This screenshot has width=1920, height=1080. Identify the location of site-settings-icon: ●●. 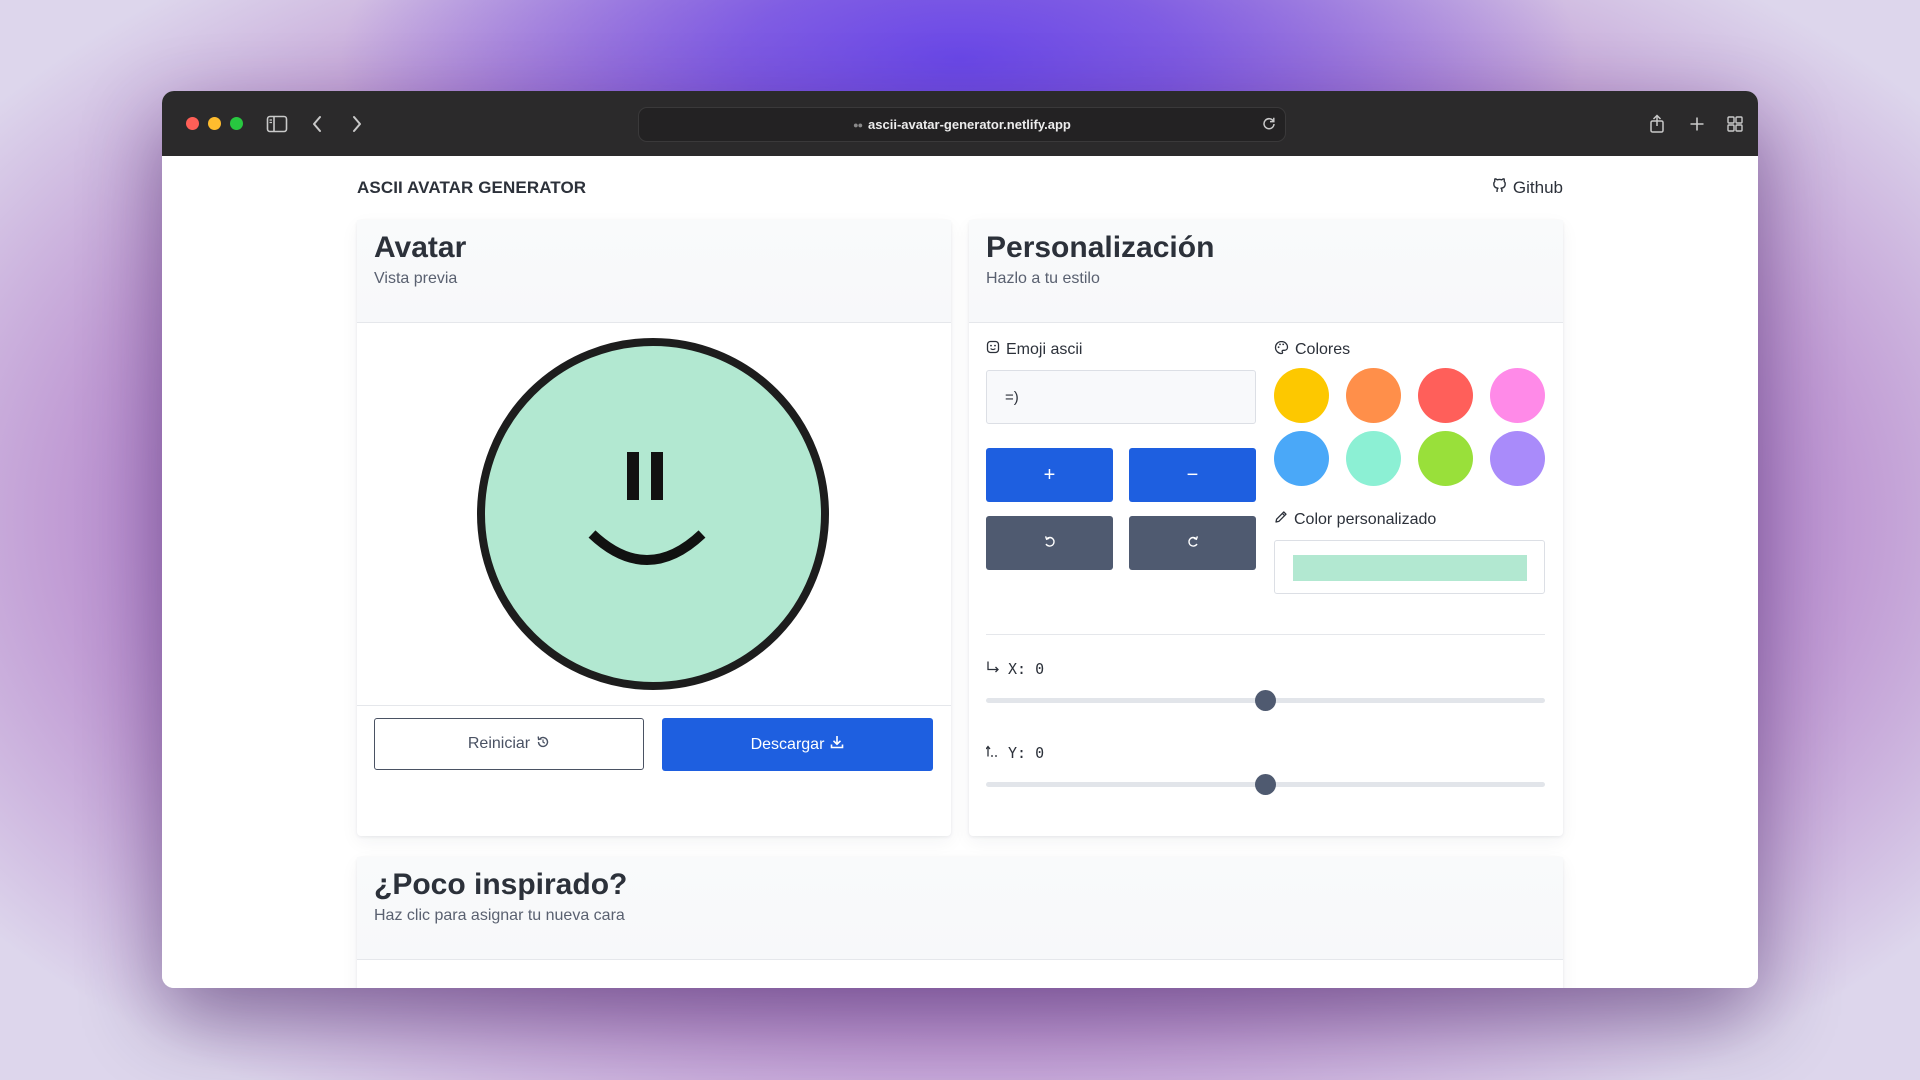
(858, 124).